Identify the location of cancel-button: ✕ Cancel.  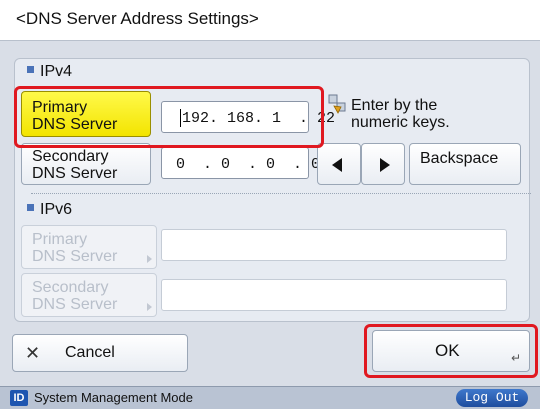
(100, 353).